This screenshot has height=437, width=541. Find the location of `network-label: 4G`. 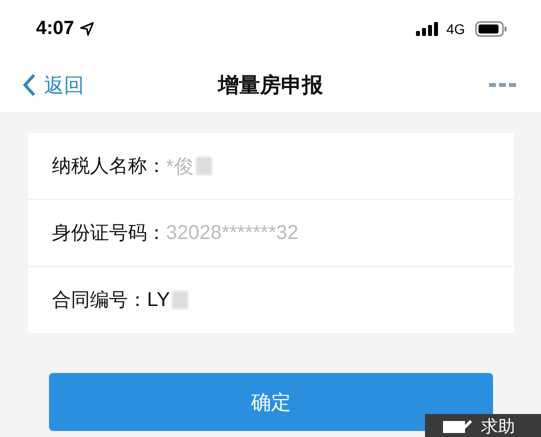

network-label: 4G is located at coordinates (455, 29).